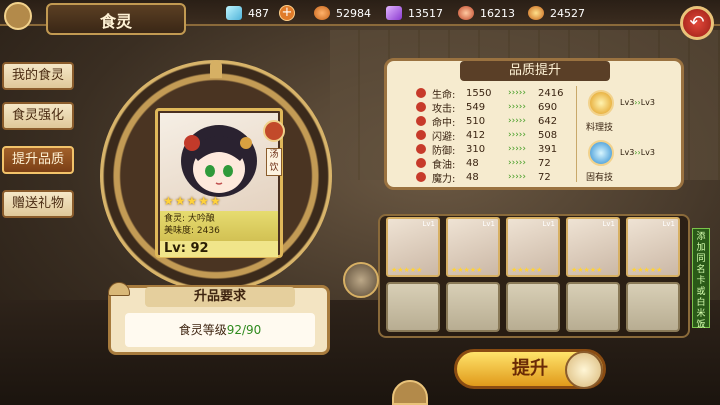 The image size is (720, 405). What do you see at coordinates (234, 13) in the screenshot?
I see `diamond-icon` at bounding box center [234, 13].